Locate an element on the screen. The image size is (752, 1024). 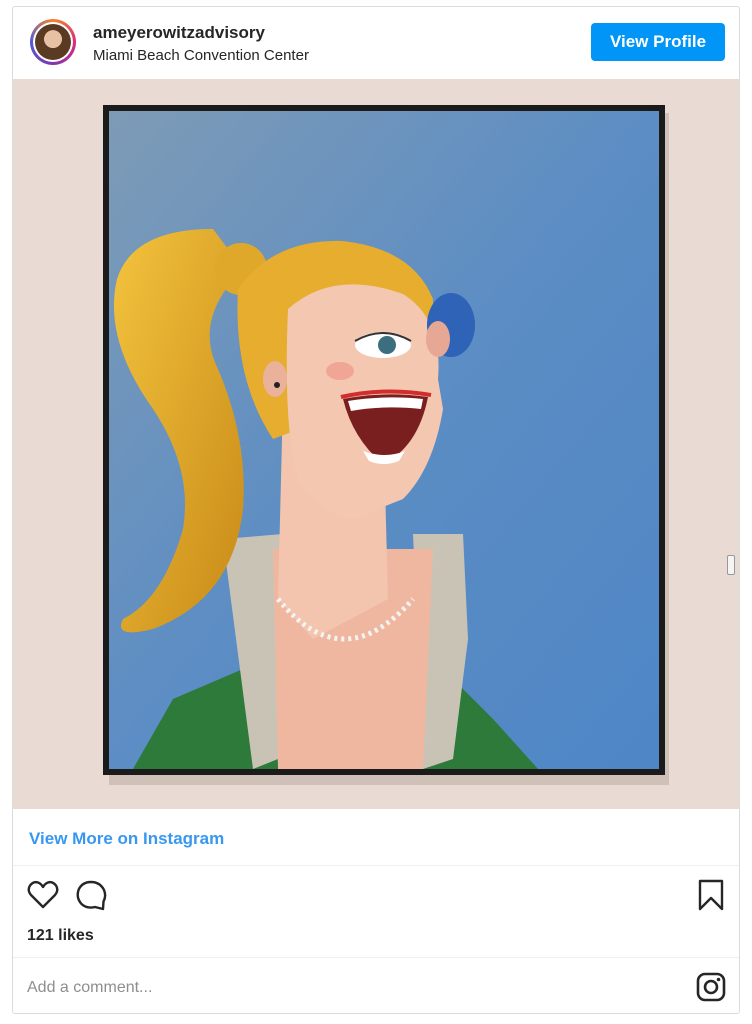
avatar is located at coordinates (53, 42).